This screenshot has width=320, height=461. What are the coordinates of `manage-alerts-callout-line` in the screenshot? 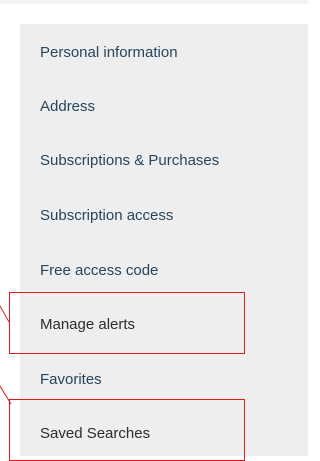 It's located at (5, 314).